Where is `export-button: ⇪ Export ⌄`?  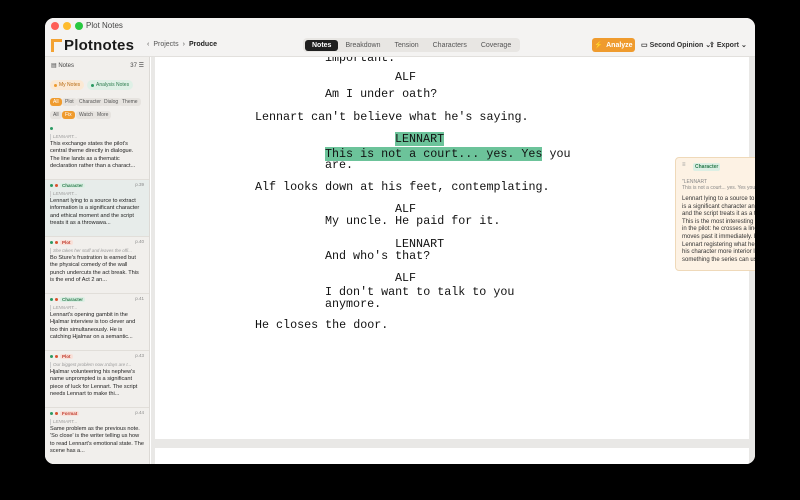
export-button: ⇪ Export ⌄ is located at coordinates (728, 45).